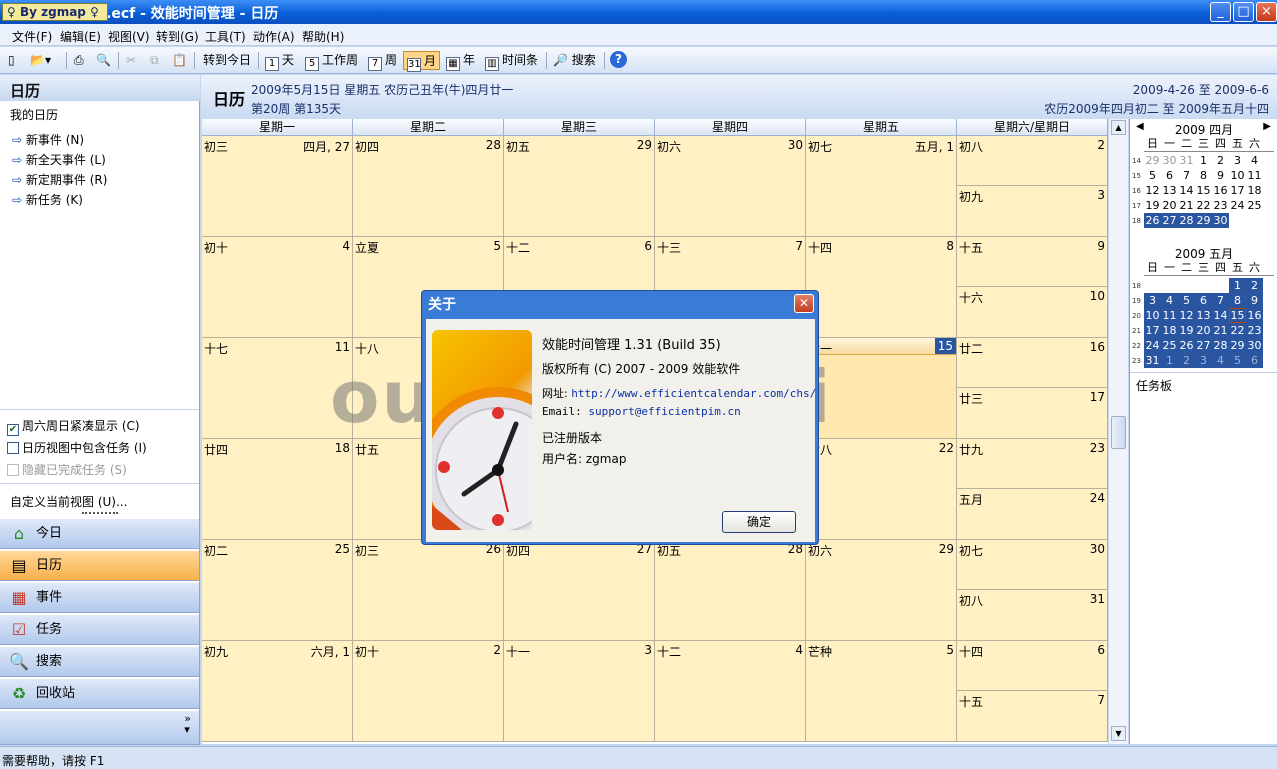  I want to click on day-view-button: 1天, so click(279, 61).